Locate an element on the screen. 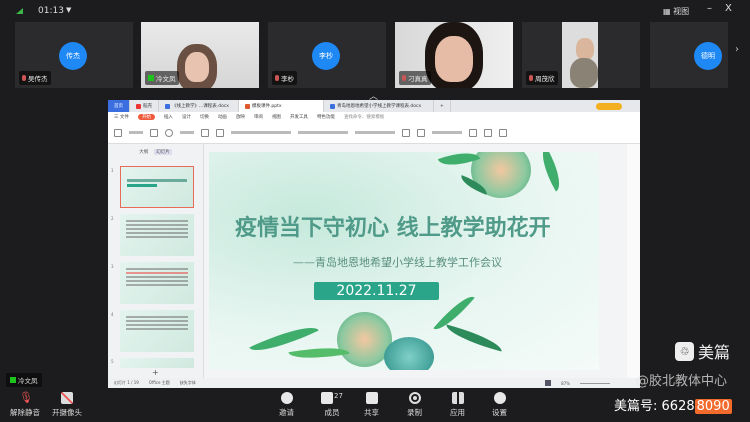 This screenshot has width=750, height=422. meipian-brand: 美篇 is located at coordinates (714, 352).